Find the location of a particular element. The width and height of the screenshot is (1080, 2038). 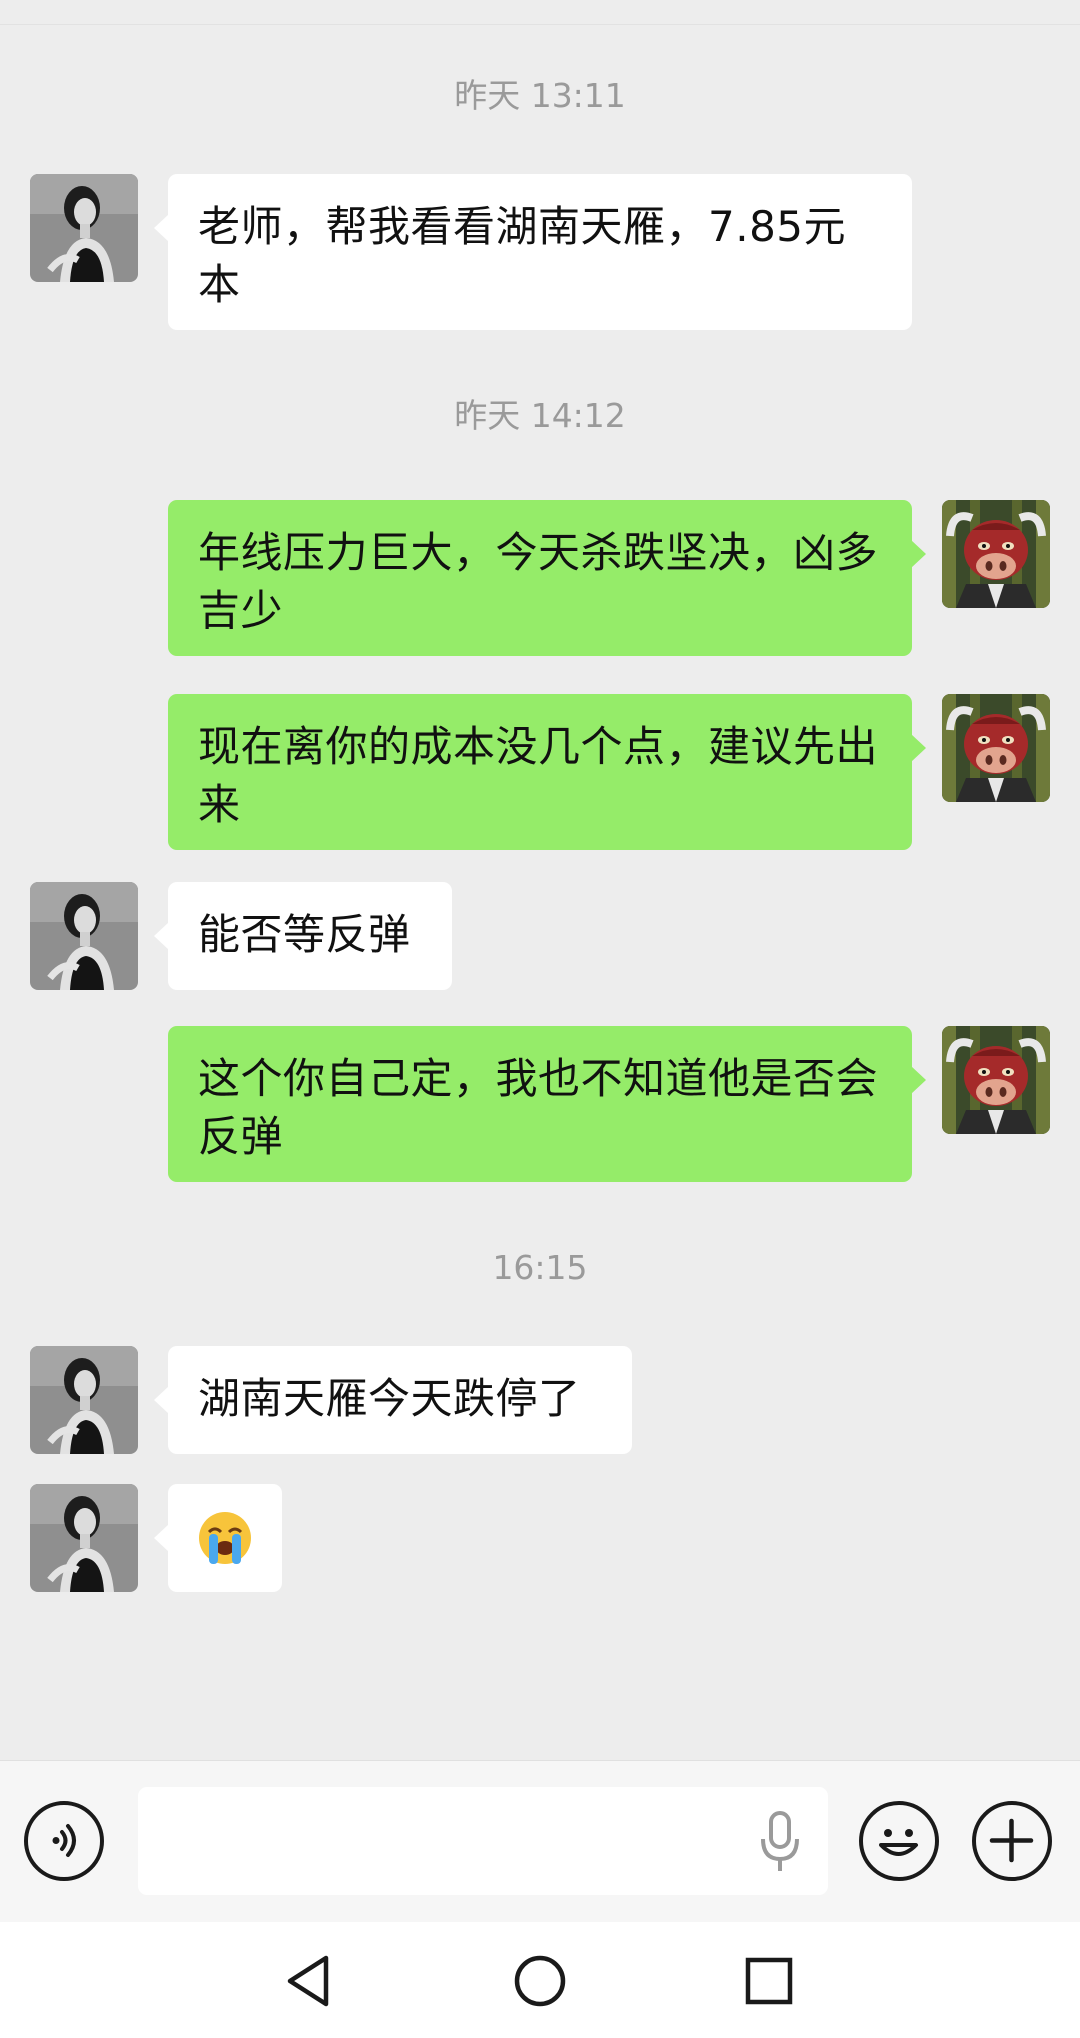

message-text: 老师，帮我看看湖南天雁，7.85元本 is located at coordinates (522, 255).